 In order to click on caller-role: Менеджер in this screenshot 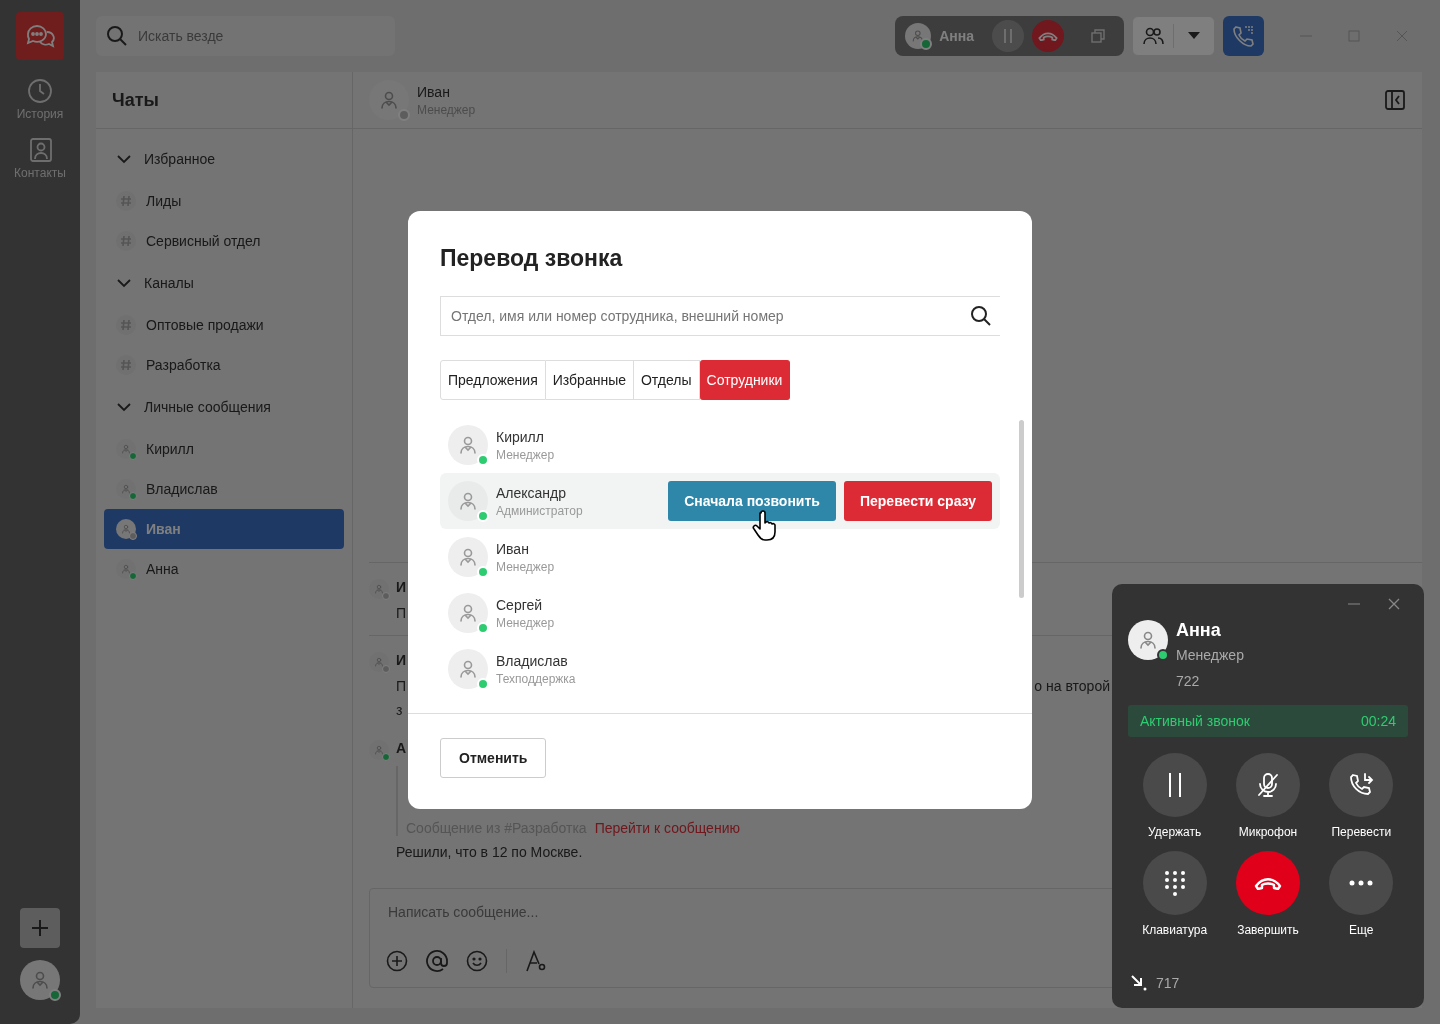, I will do `click(1210, 655)`.